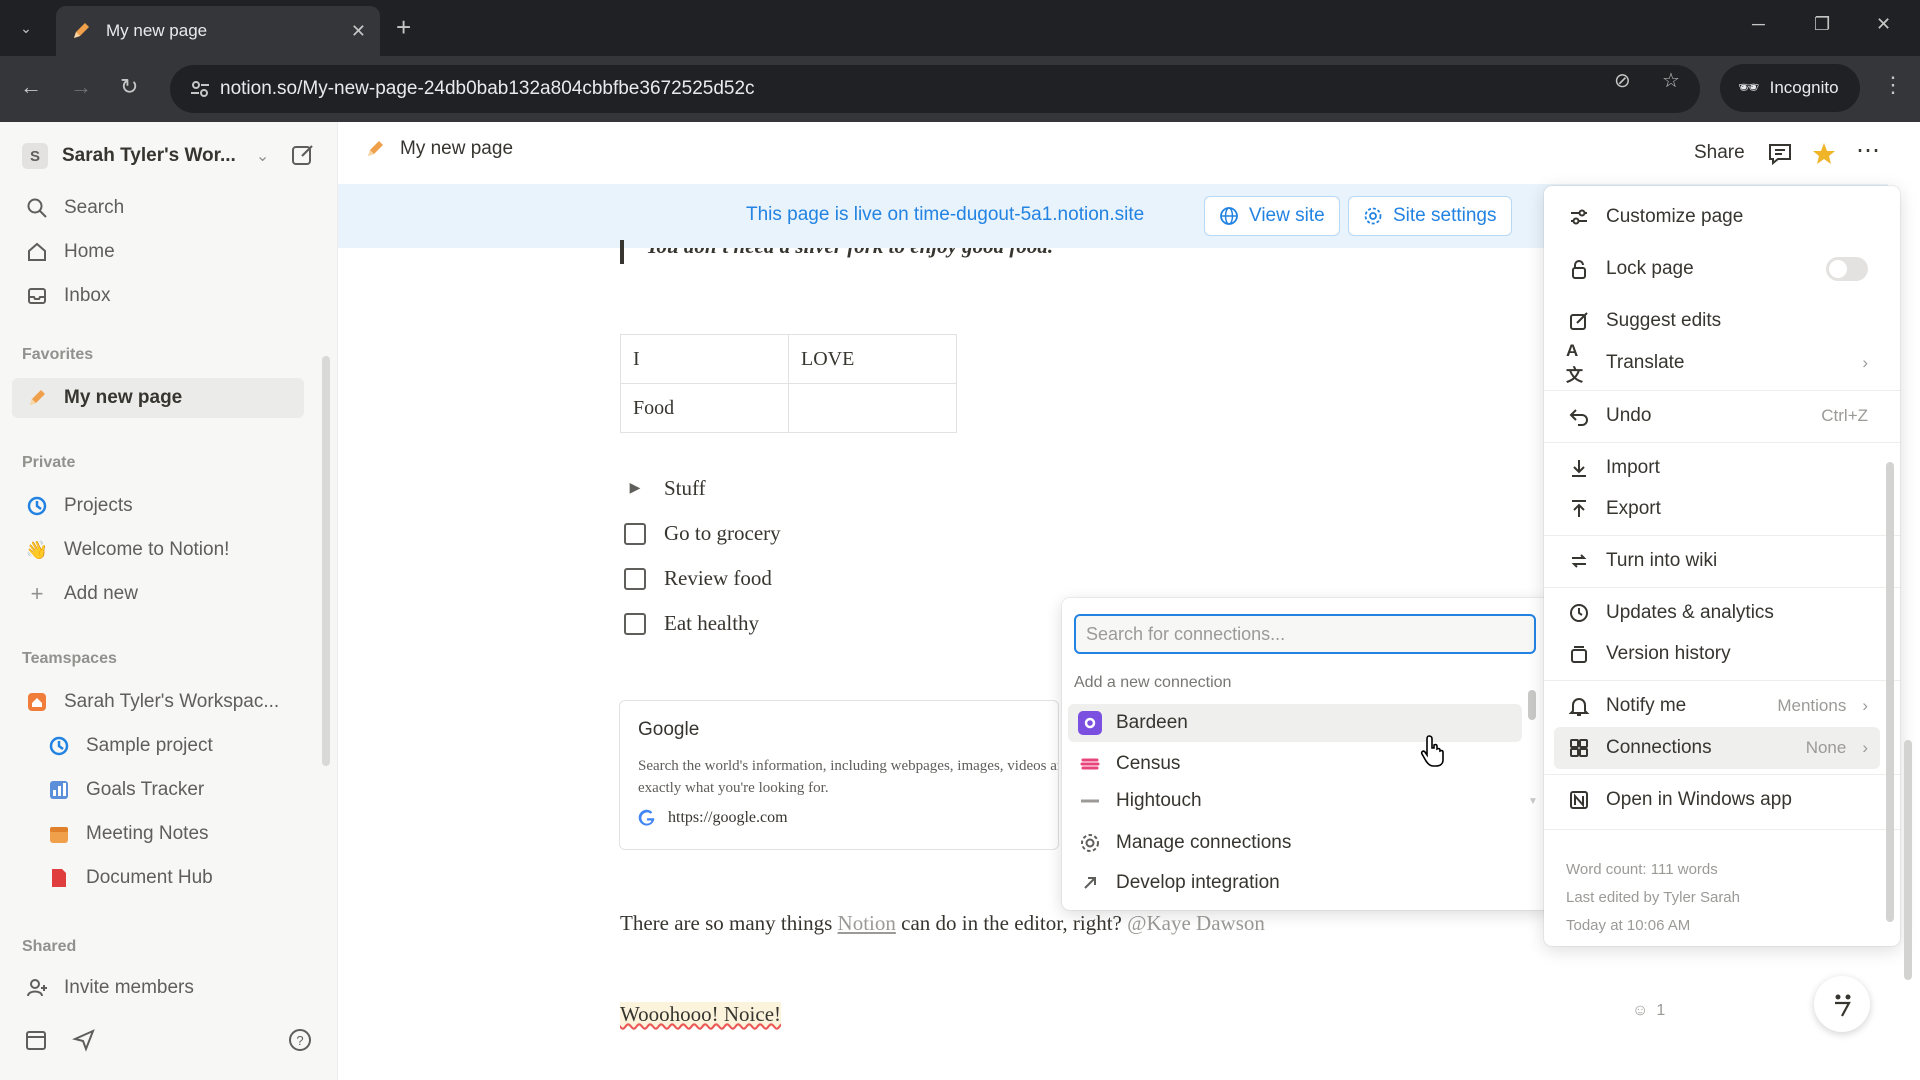 The height and width of the screenshot is (1080, 1920). Describe the element at coordinates (698, 578) in the screenshot. I see `todo-item: Review food` at that location.